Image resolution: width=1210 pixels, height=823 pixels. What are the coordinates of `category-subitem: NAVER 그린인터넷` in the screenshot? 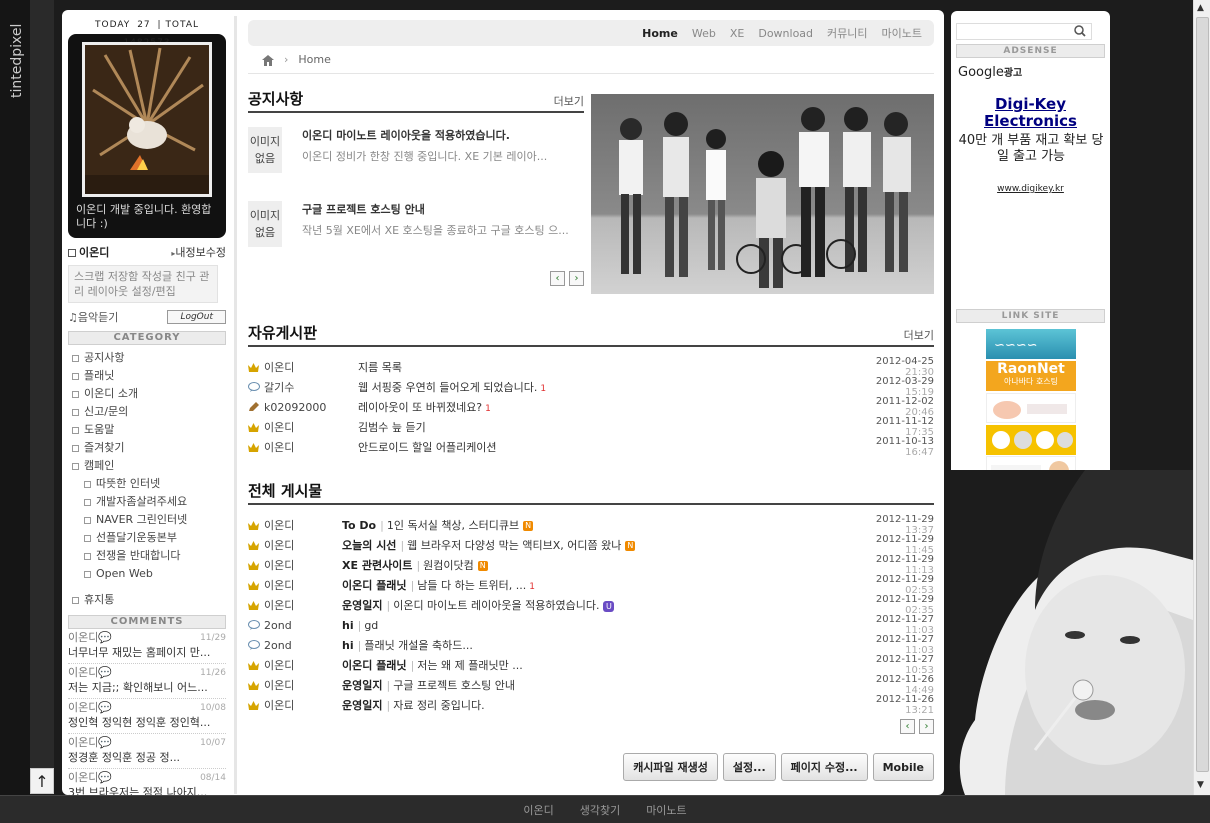 It's located at (147, 520).